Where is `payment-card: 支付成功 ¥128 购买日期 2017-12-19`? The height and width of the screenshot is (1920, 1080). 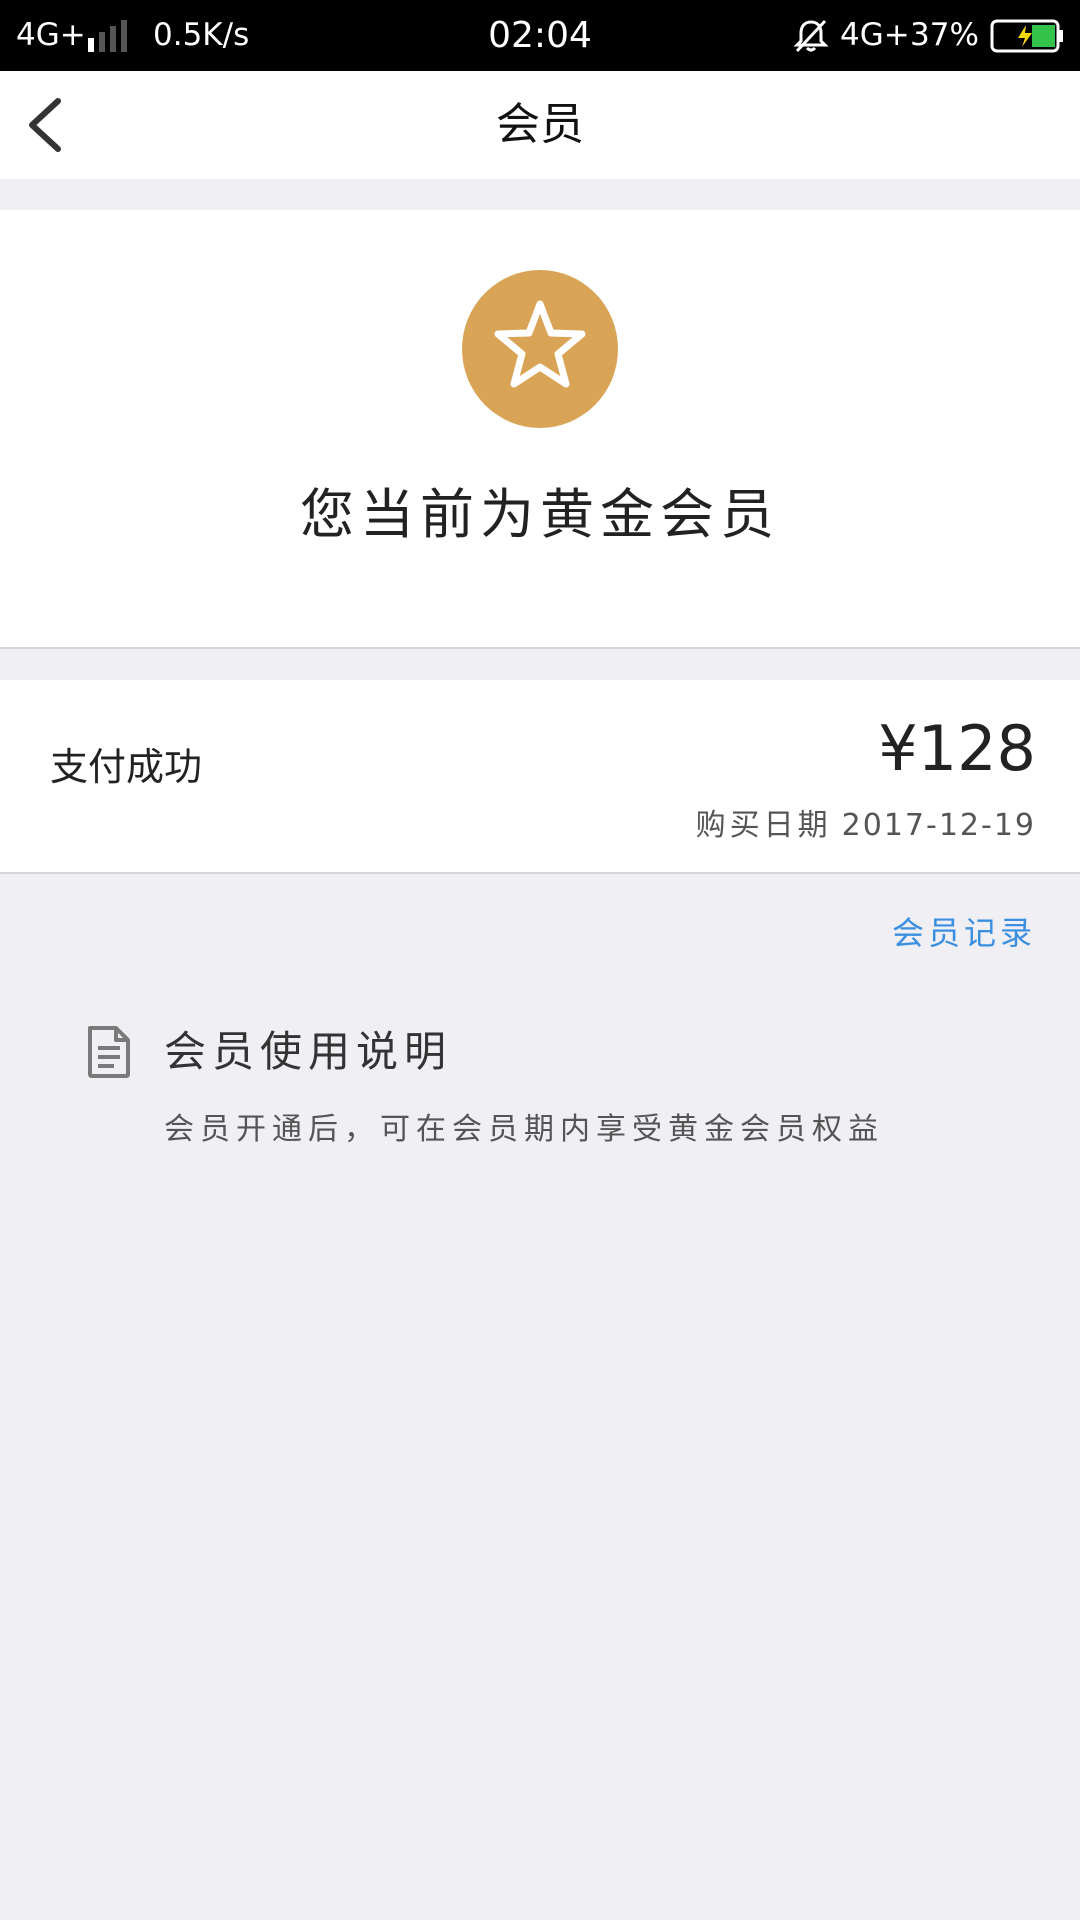 payment-card: 支付成功 ¥128 购买日期 2017-12-19 is located at coordinates (540, 777).